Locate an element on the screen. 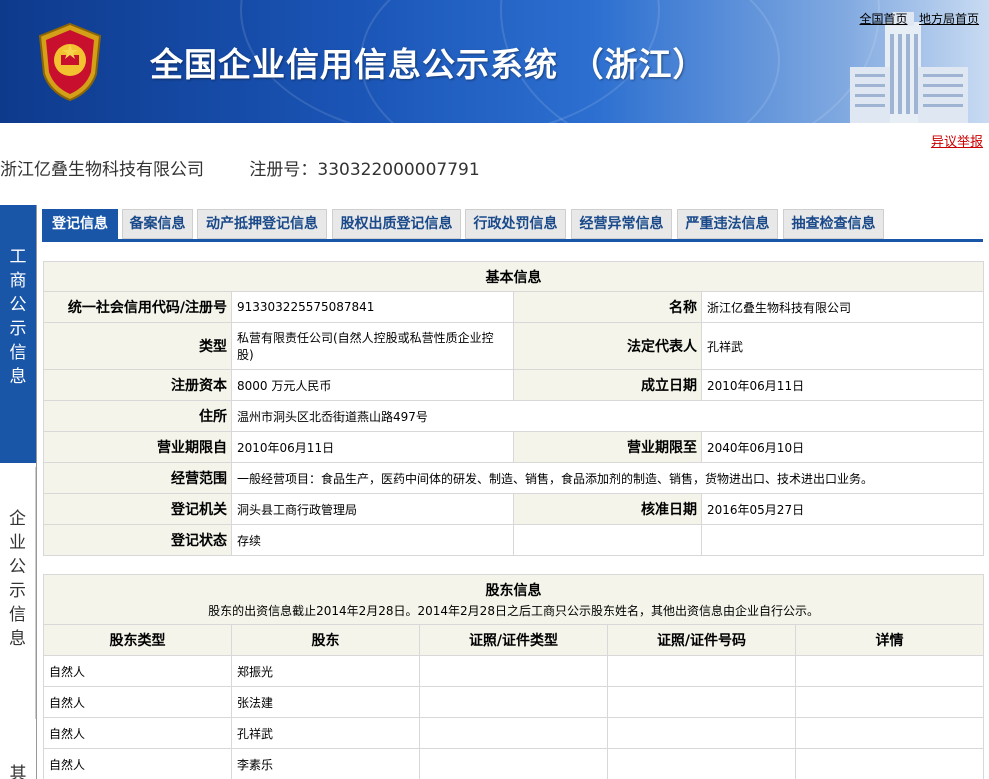 The height and width of the screenshot is (779, 989). basic-info-title: 基本信息 is located at coordinates (513, 276).